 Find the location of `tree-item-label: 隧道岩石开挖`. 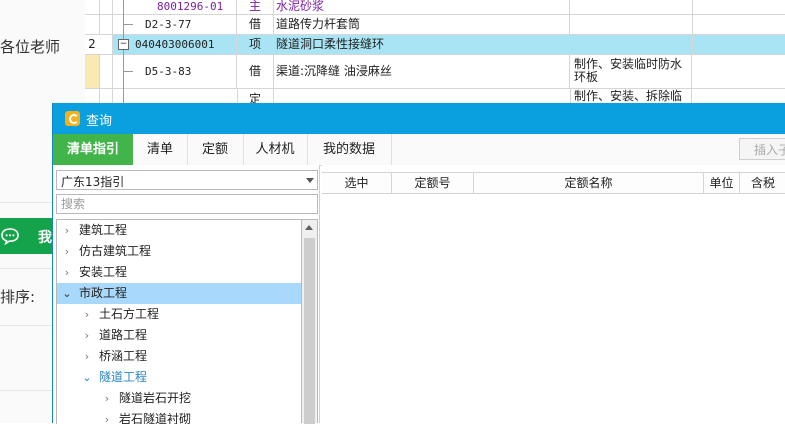

tree-item-label: 隧道岩石开挖 is located at coordinates (155, 398).